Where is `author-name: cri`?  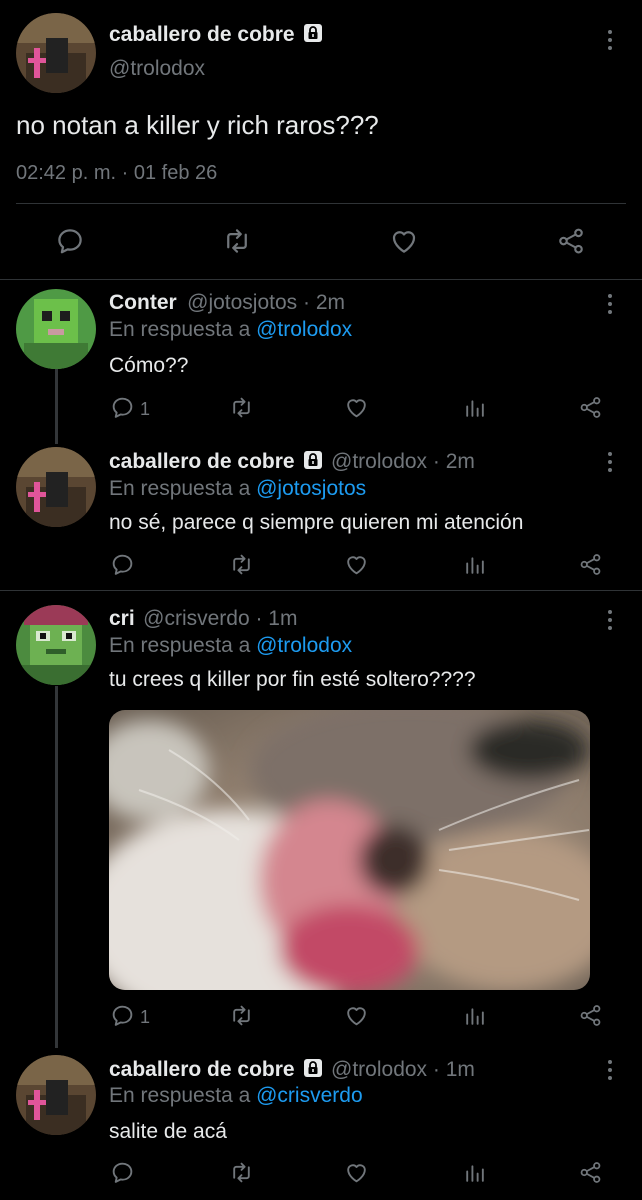
author-name: cri is located at coordinates (122, 618).